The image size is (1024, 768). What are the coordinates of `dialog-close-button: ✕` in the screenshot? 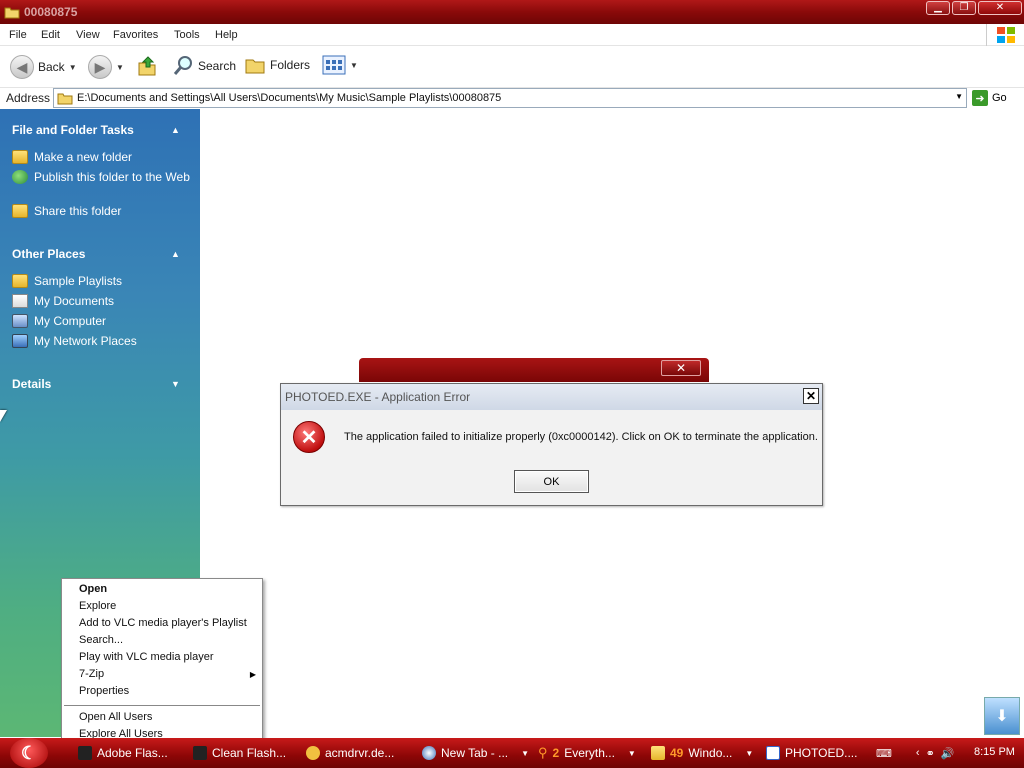 It's located at (811, 396).